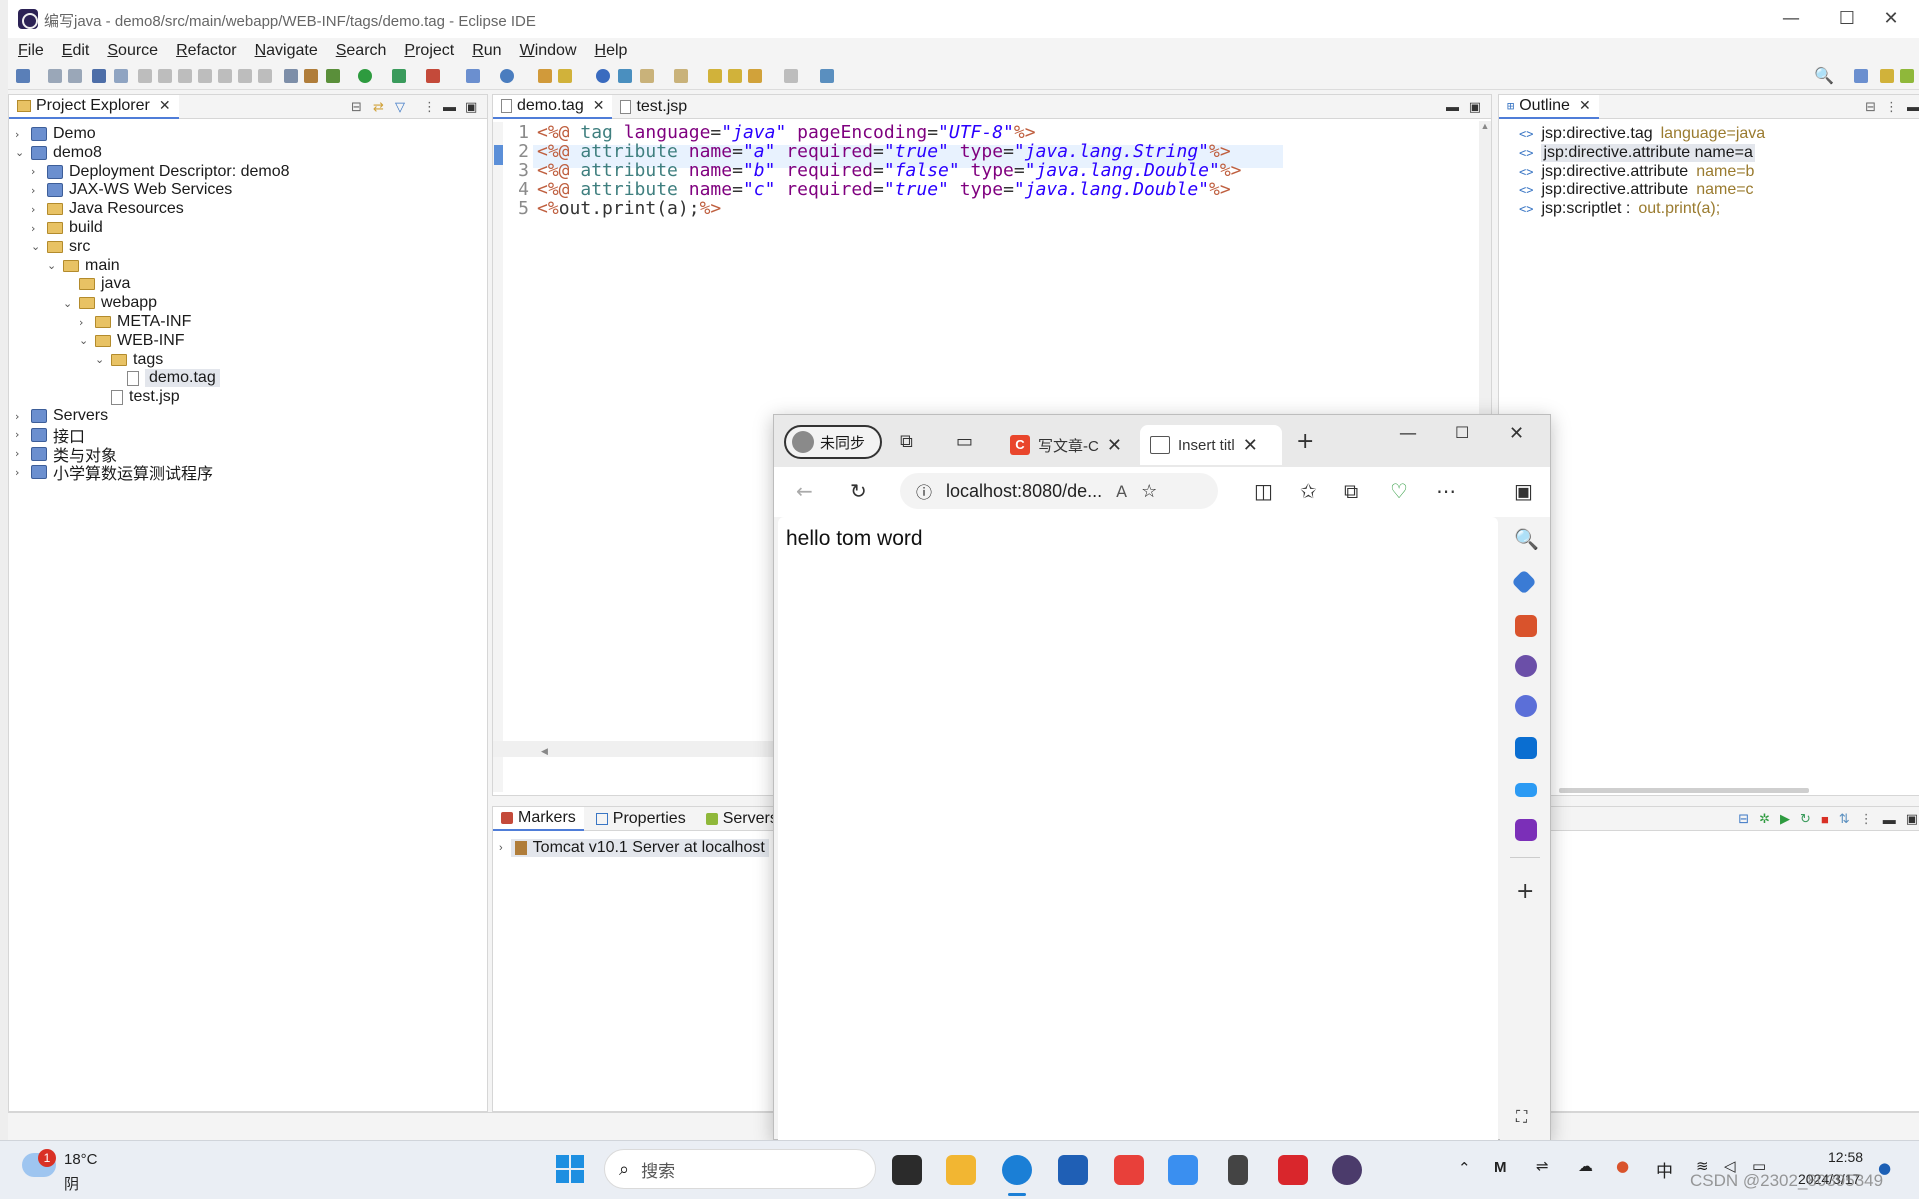 The width and height of the screenshot is (1919, 1199). I want to click on filter-icon: ▽, so click(400, 107).